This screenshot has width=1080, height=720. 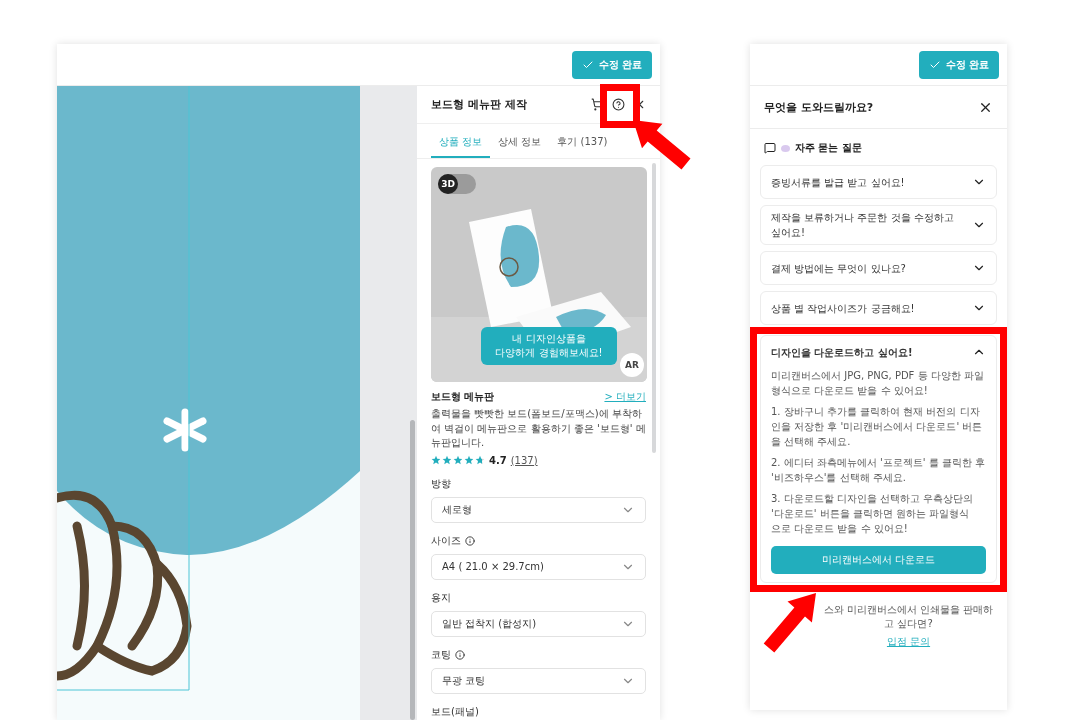 What do you see at coordinates (538, 623) in the screenshot?
I see `option-select: 일반 접착지 (합성지)` at bounding box center [538, 623].